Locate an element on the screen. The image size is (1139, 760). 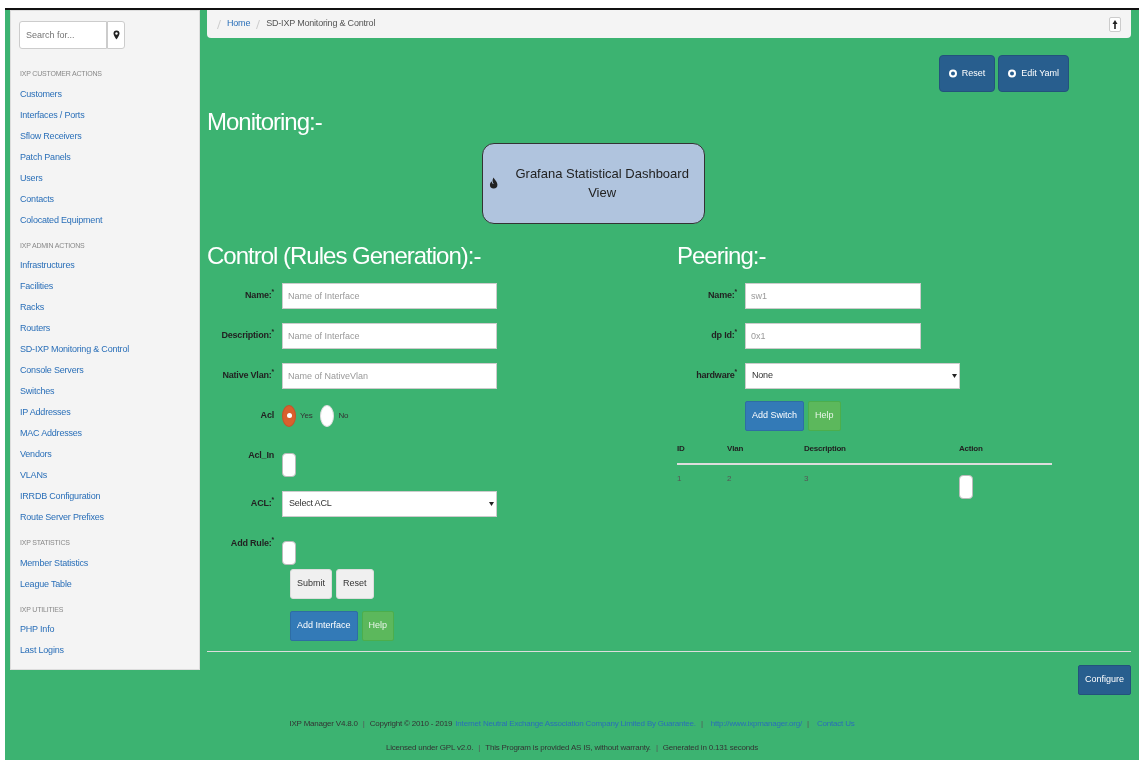
sidebar-link: Interfaces / Ports is located at coordinates (105, 119).